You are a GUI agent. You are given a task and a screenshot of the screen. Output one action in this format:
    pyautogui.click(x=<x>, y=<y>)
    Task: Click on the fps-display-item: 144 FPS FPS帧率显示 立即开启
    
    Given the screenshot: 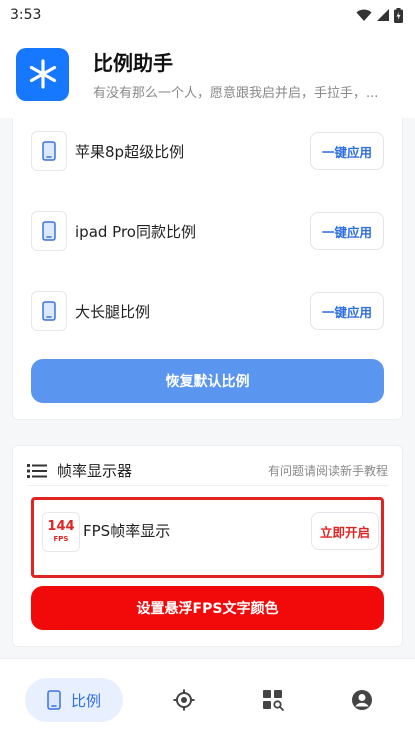 What is the action you would take?
    pyautogui.click(x=207, y=537)
    